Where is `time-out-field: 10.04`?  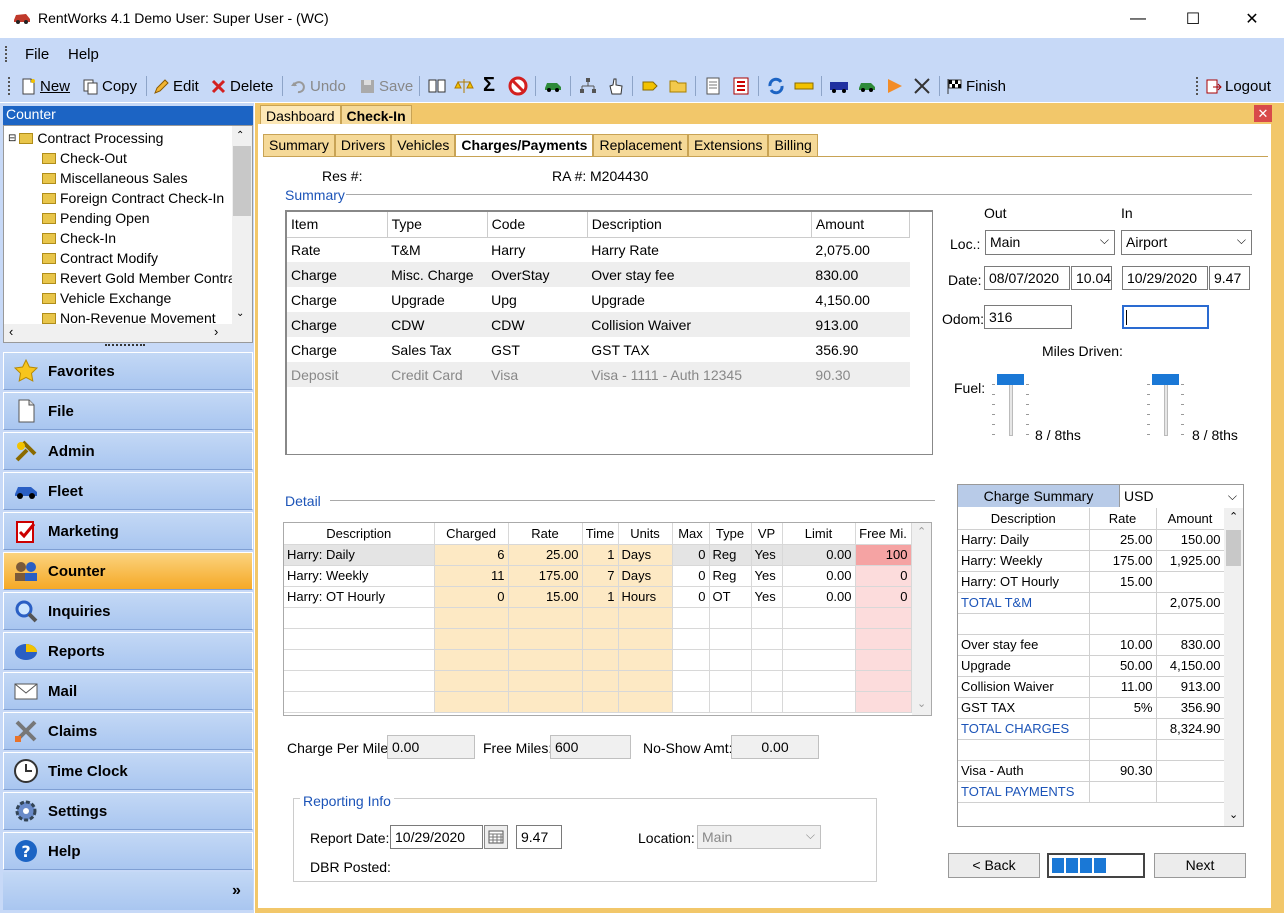 time-out-field: 10.04 is located at coordinates (1091, 278).